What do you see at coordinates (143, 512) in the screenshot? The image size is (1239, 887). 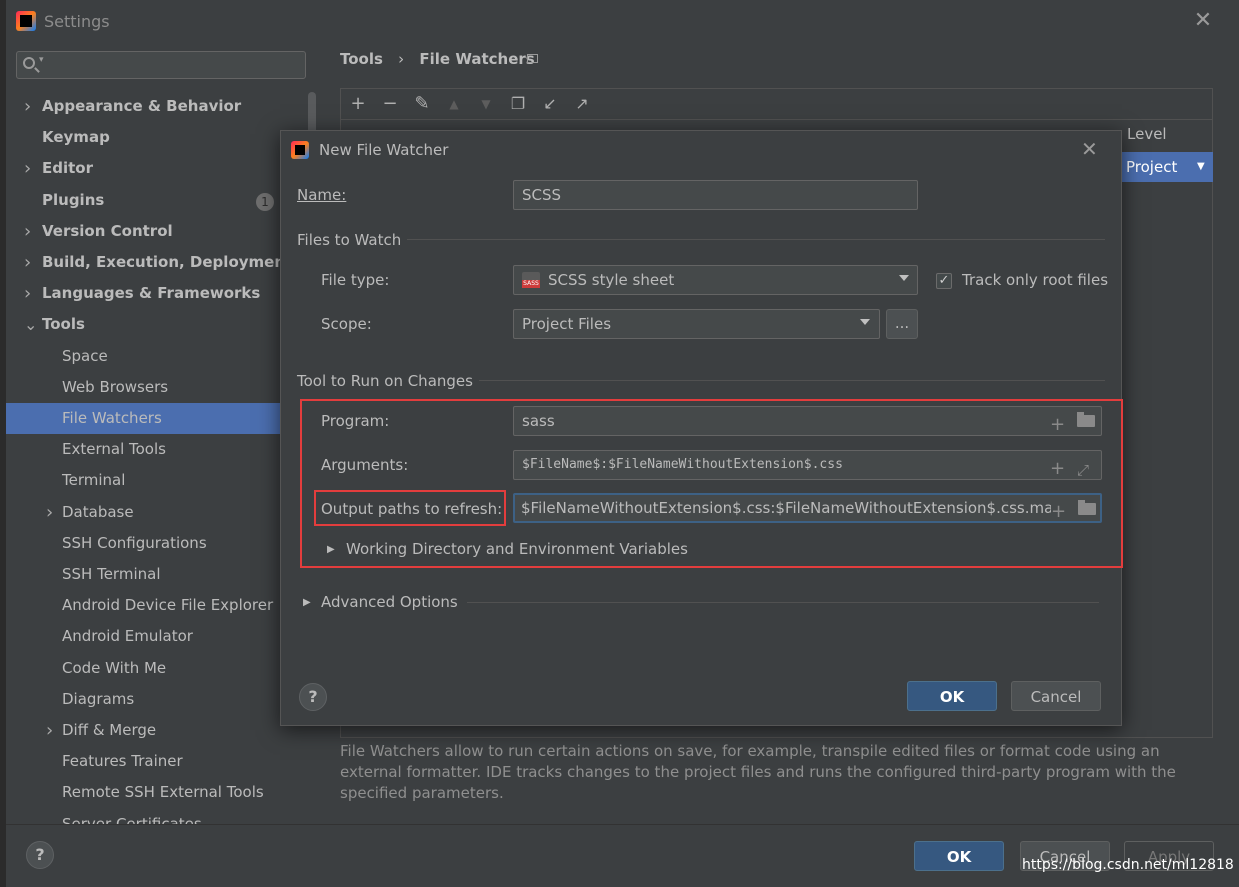 I see `sidebar-item: › Database` at bounding box center [143, 512].